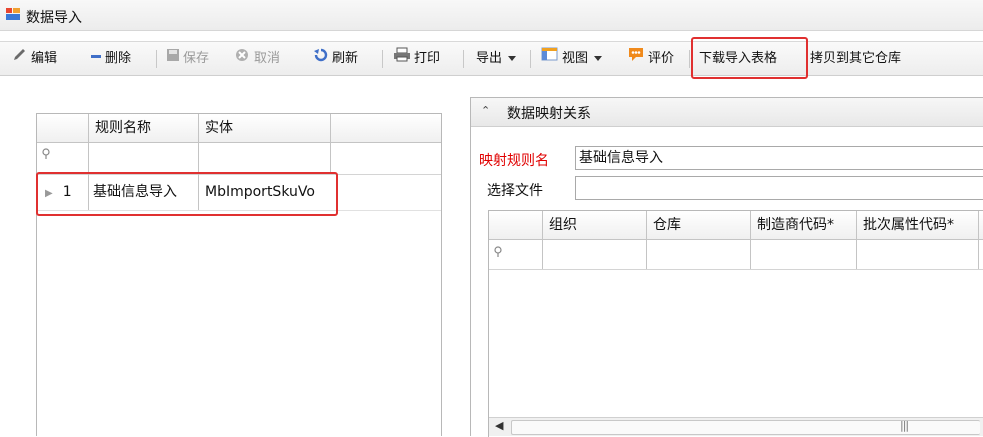 Image resolution: width=983 pixels, height=437 pixels. What do you see at coordinates (386, 128) in the screenshot?
I see `column-header-empty` at bounding box center [386, 128].